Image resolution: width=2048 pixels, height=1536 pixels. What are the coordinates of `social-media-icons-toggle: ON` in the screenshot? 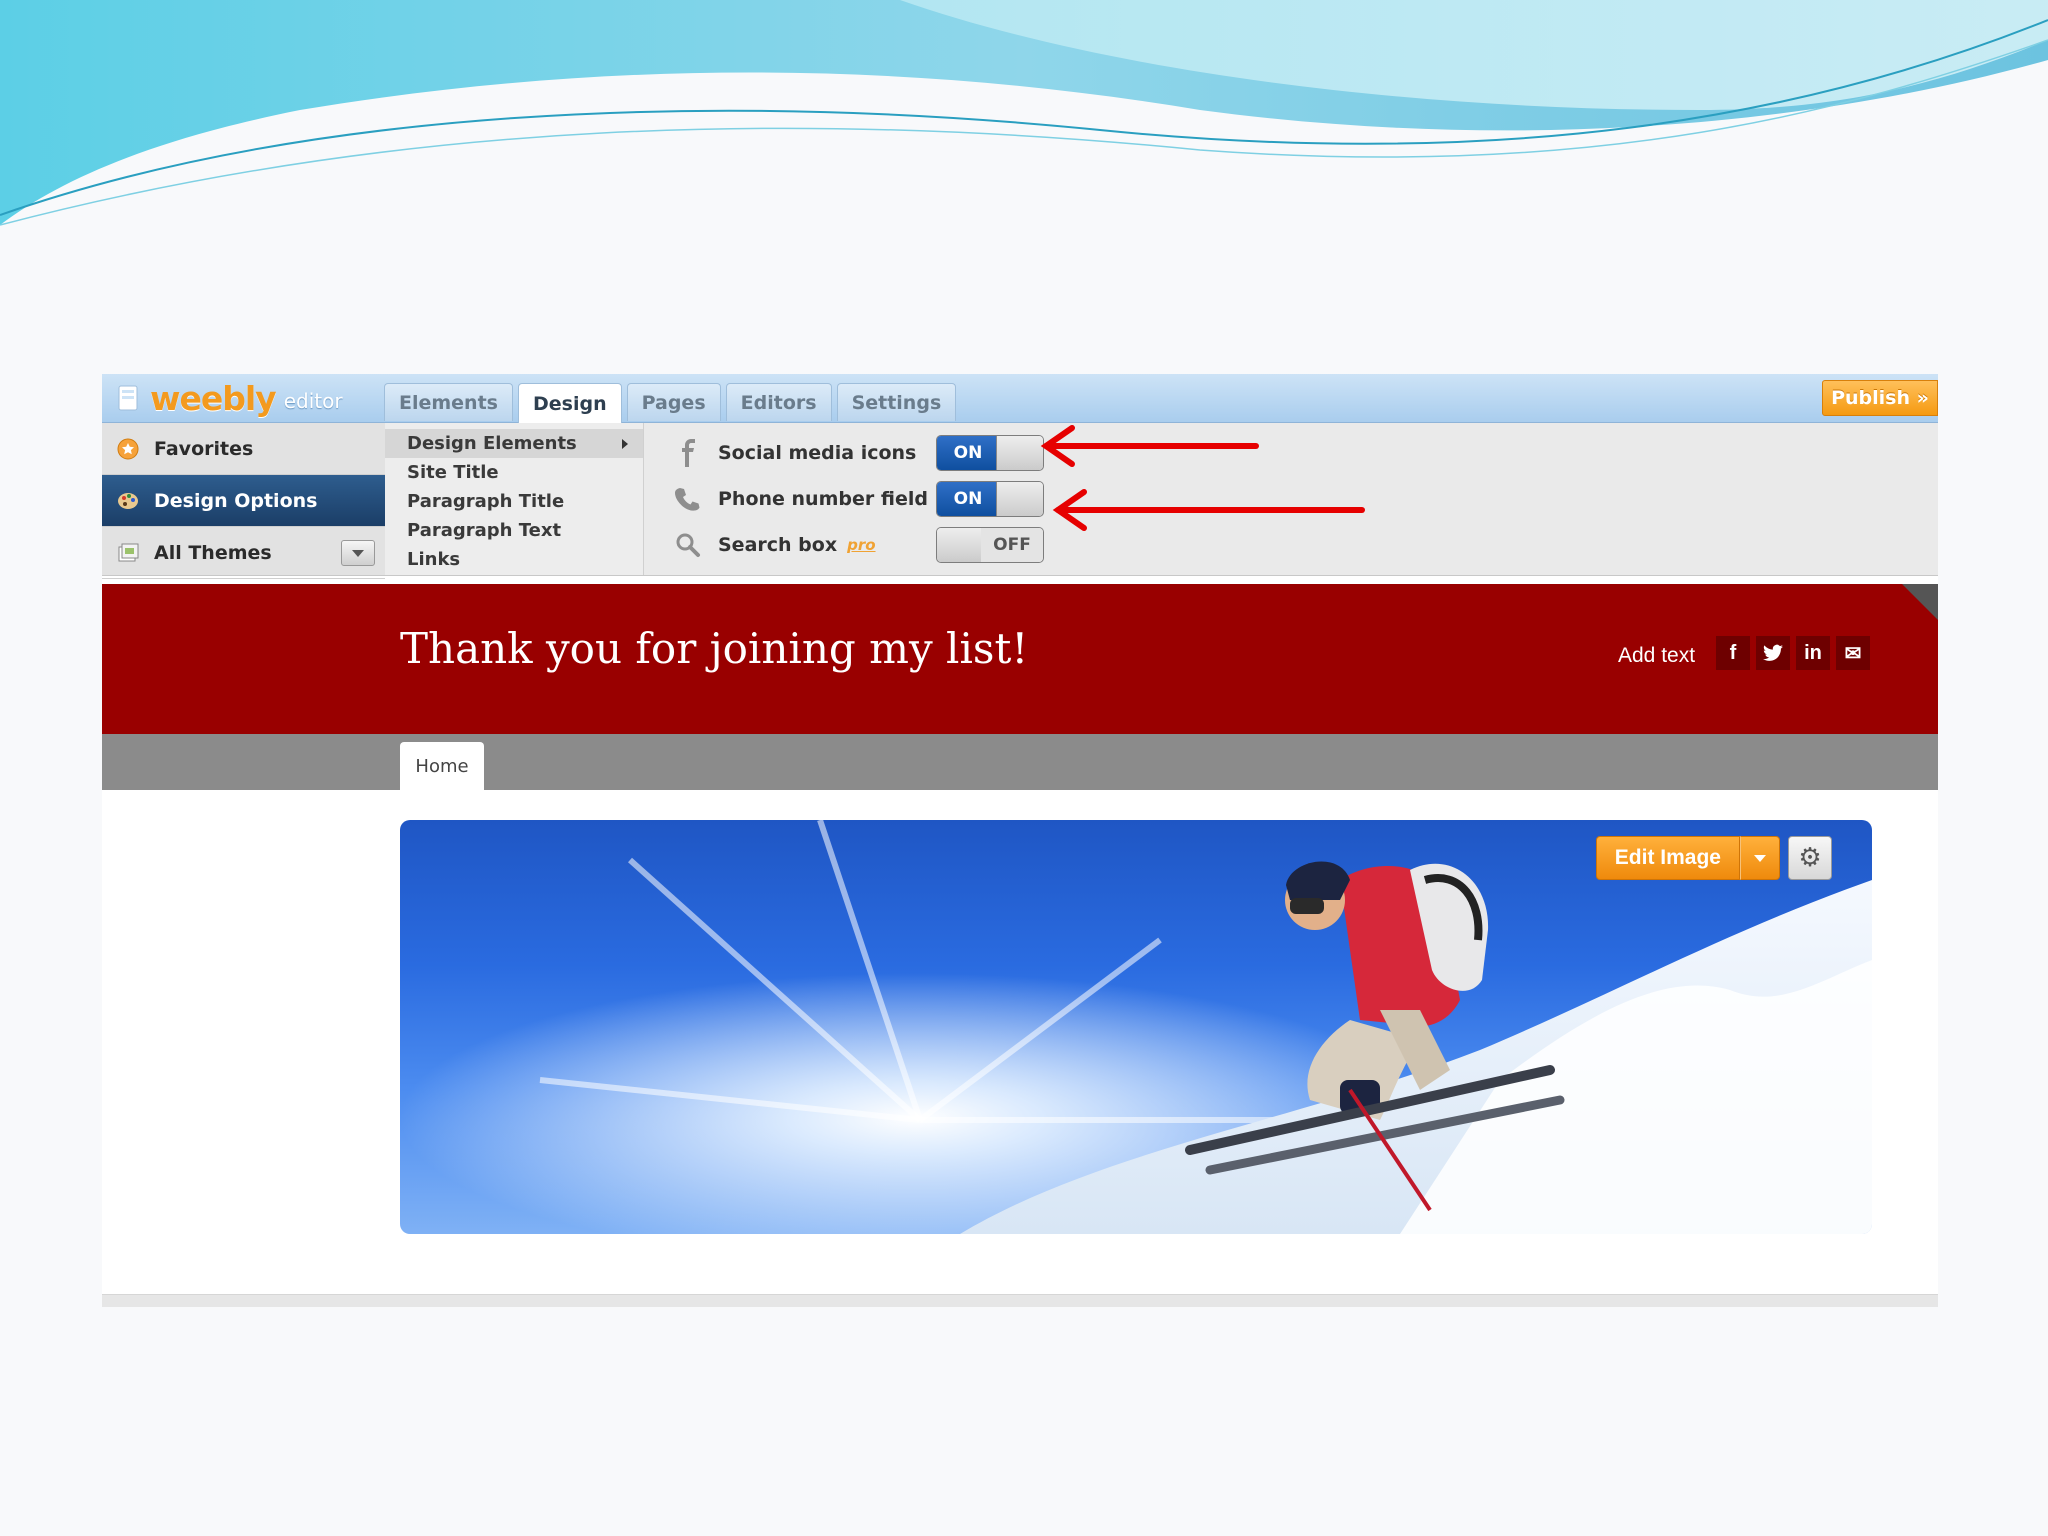 It's located at (990, 453).